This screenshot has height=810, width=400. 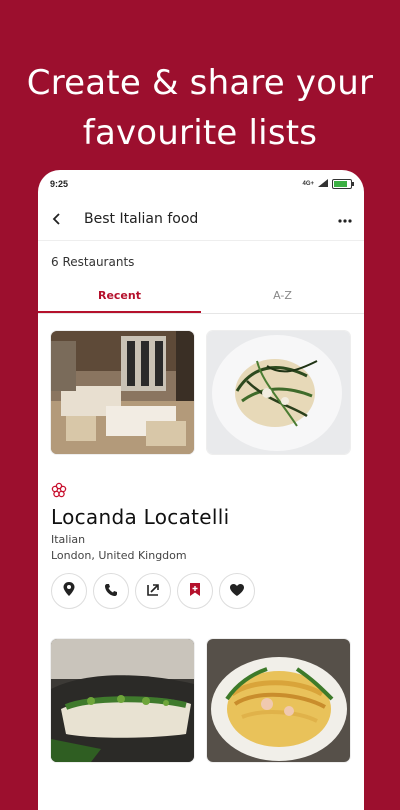 I want to click on fish-dish-photo, so click(x=122, y=700).